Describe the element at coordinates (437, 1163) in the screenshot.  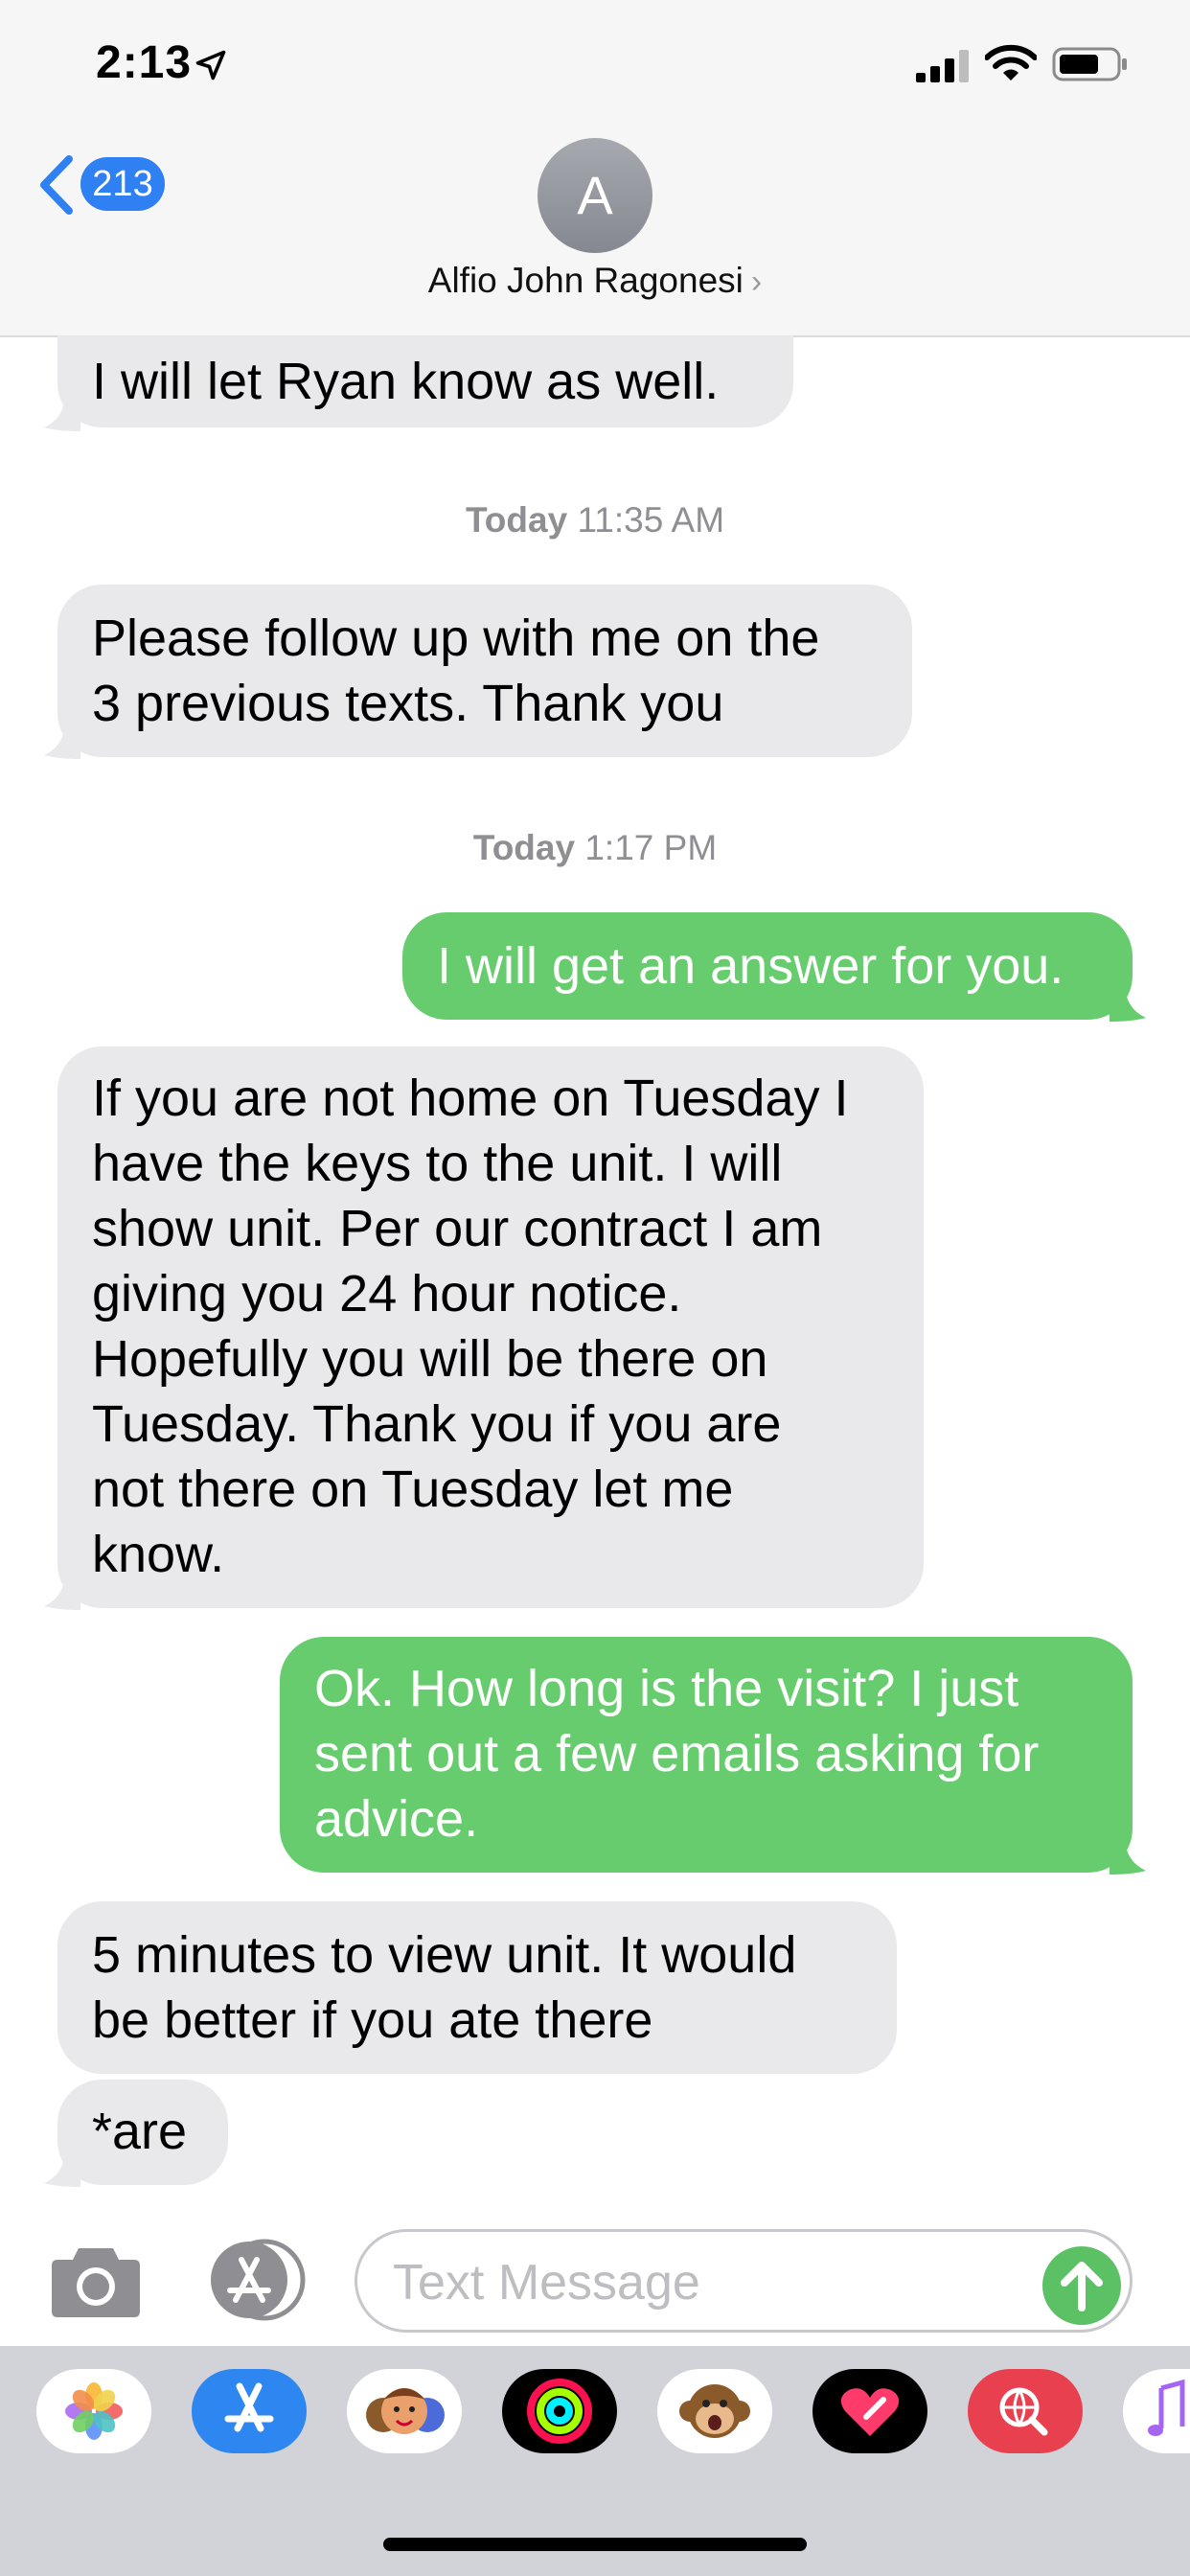
I see `message-line: have the keys to the unit. I will` at that location.